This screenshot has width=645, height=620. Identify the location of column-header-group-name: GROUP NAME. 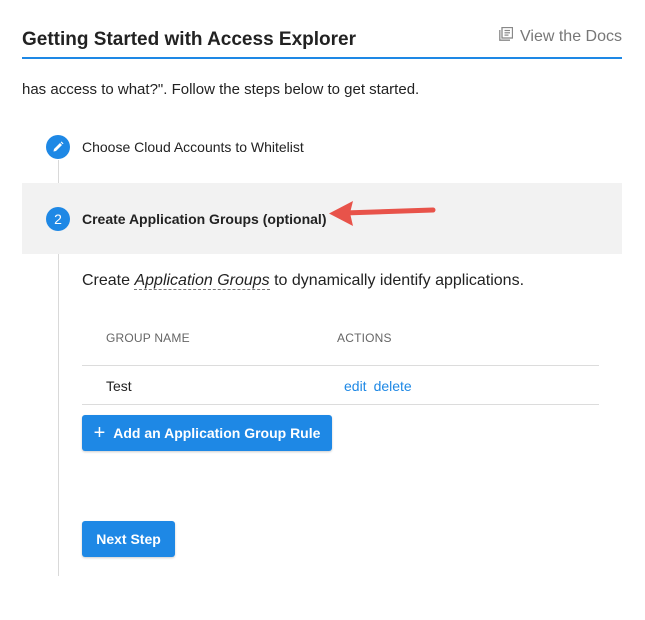
(148, 338).